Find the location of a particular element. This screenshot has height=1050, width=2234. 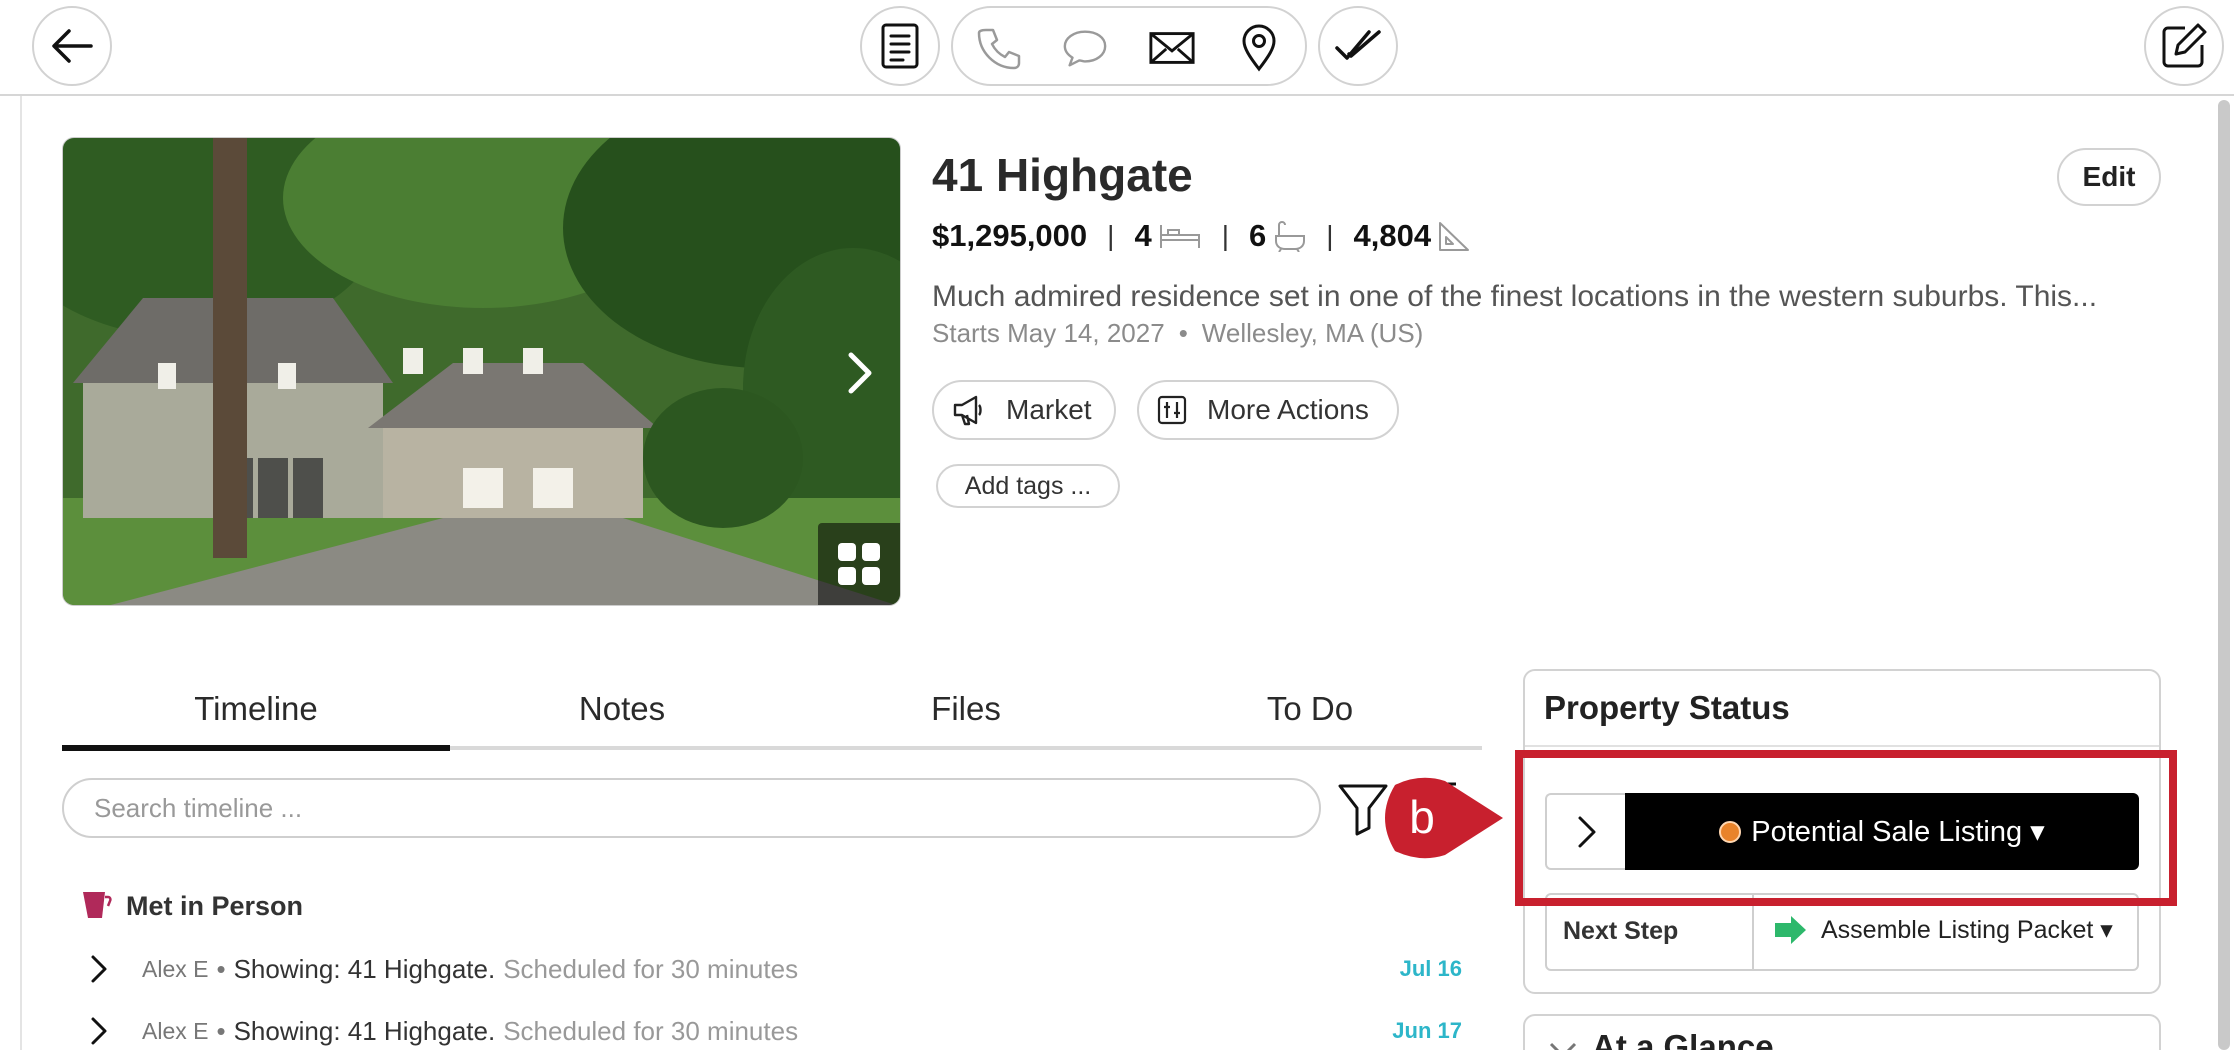

beds-count: 4 is located at coordinates (1143, 235).